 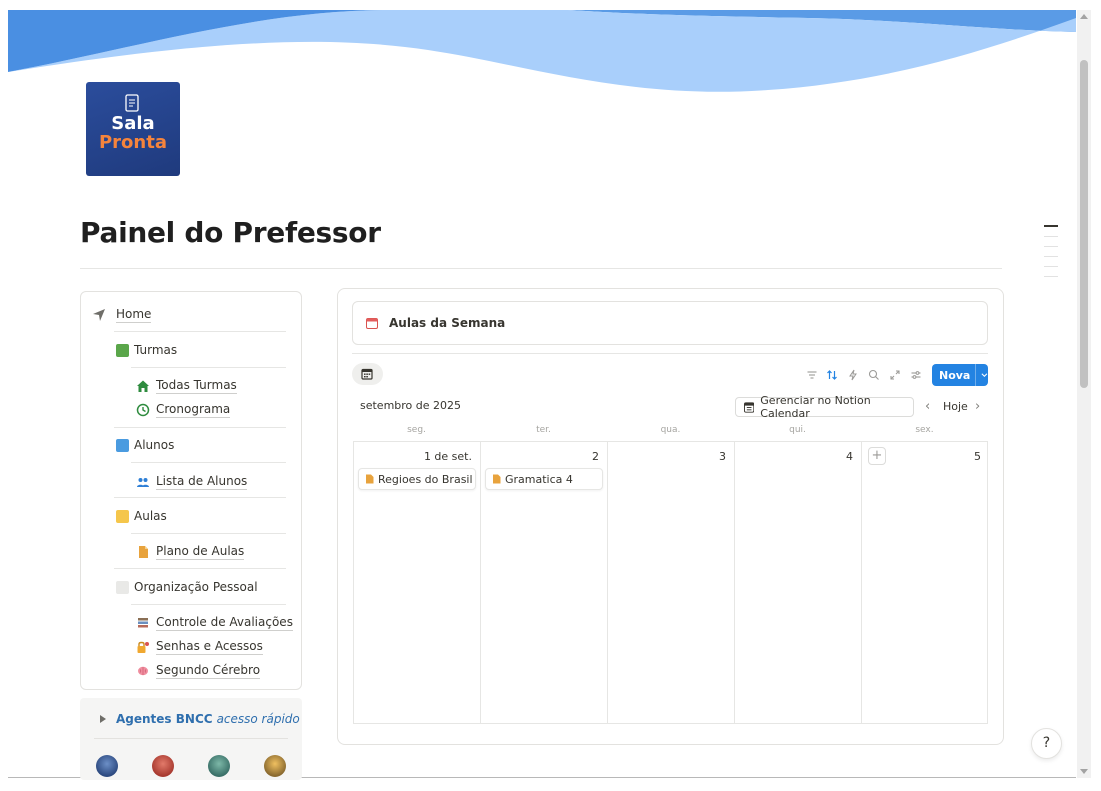 What do you see at coordinates (1084, 394) in the screenshot?
I see `vertical-scrollbar` at bounding box center [1084, 394].